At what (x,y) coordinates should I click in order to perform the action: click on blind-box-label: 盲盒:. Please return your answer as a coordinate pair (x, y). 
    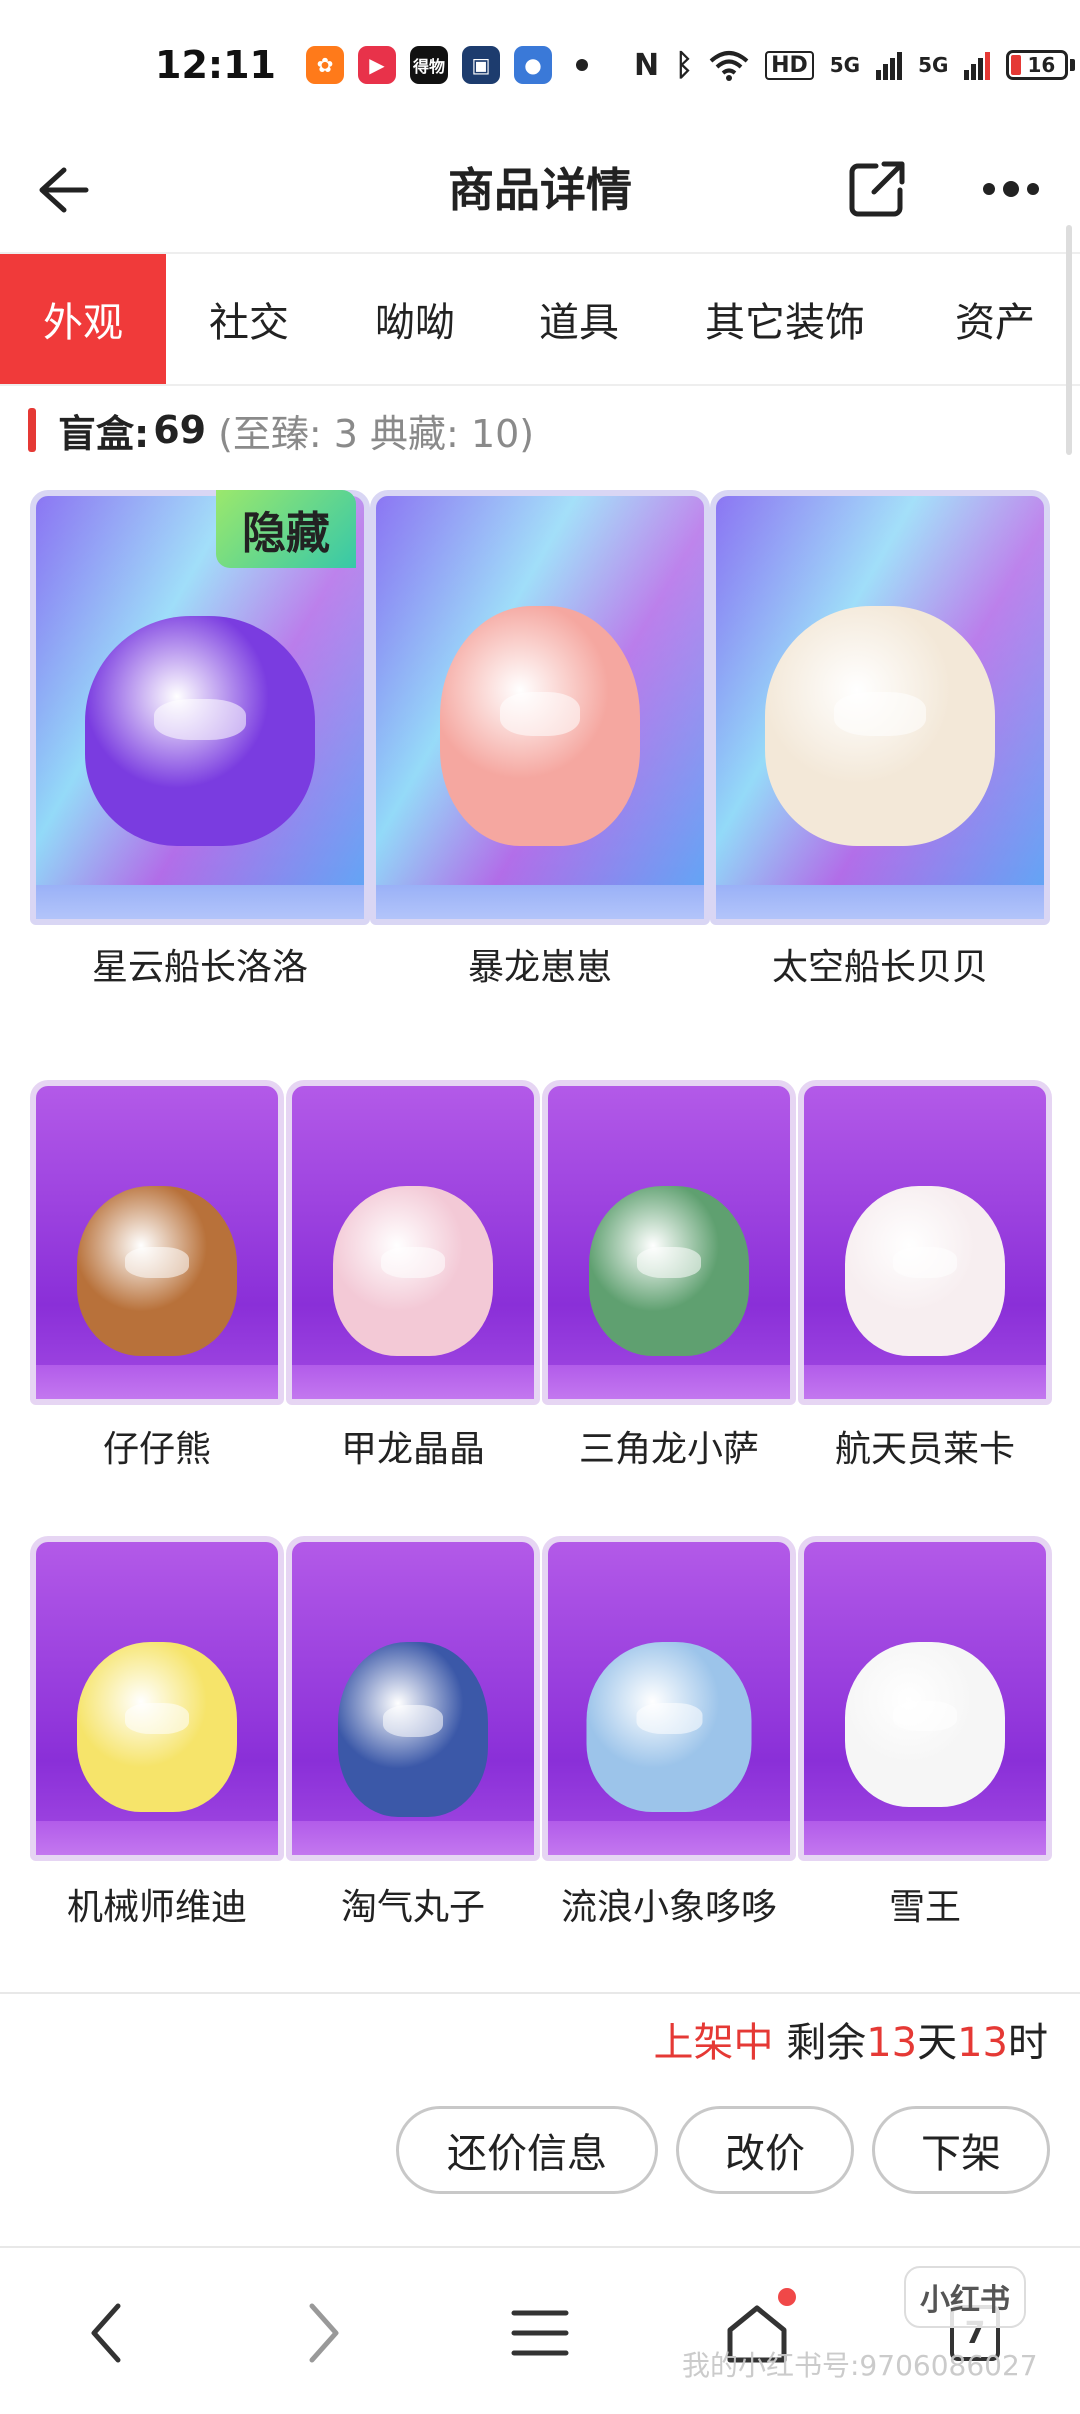
    Looking at the image, I should click on (104, 433).